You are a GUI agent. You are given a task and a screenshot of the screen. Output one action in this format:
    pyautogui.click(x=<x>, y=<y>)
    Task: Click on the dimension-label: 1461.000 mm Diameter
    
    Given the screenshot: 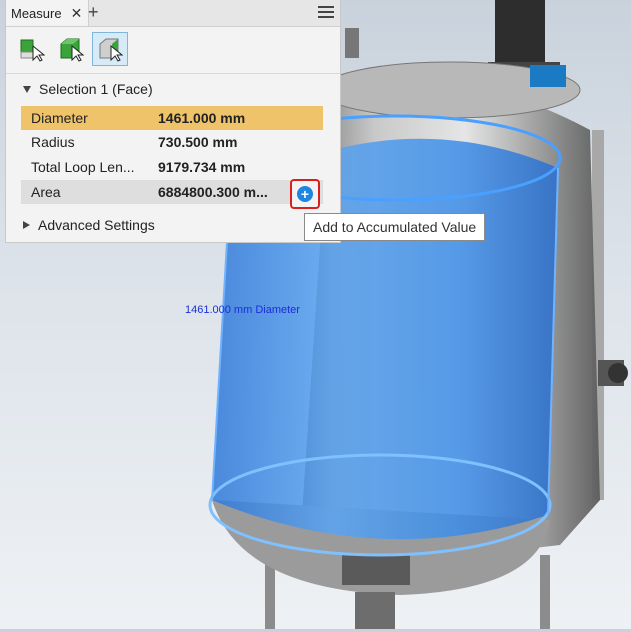 What is the action you would take?
    pyautogui.click(x=242, y=310)
    